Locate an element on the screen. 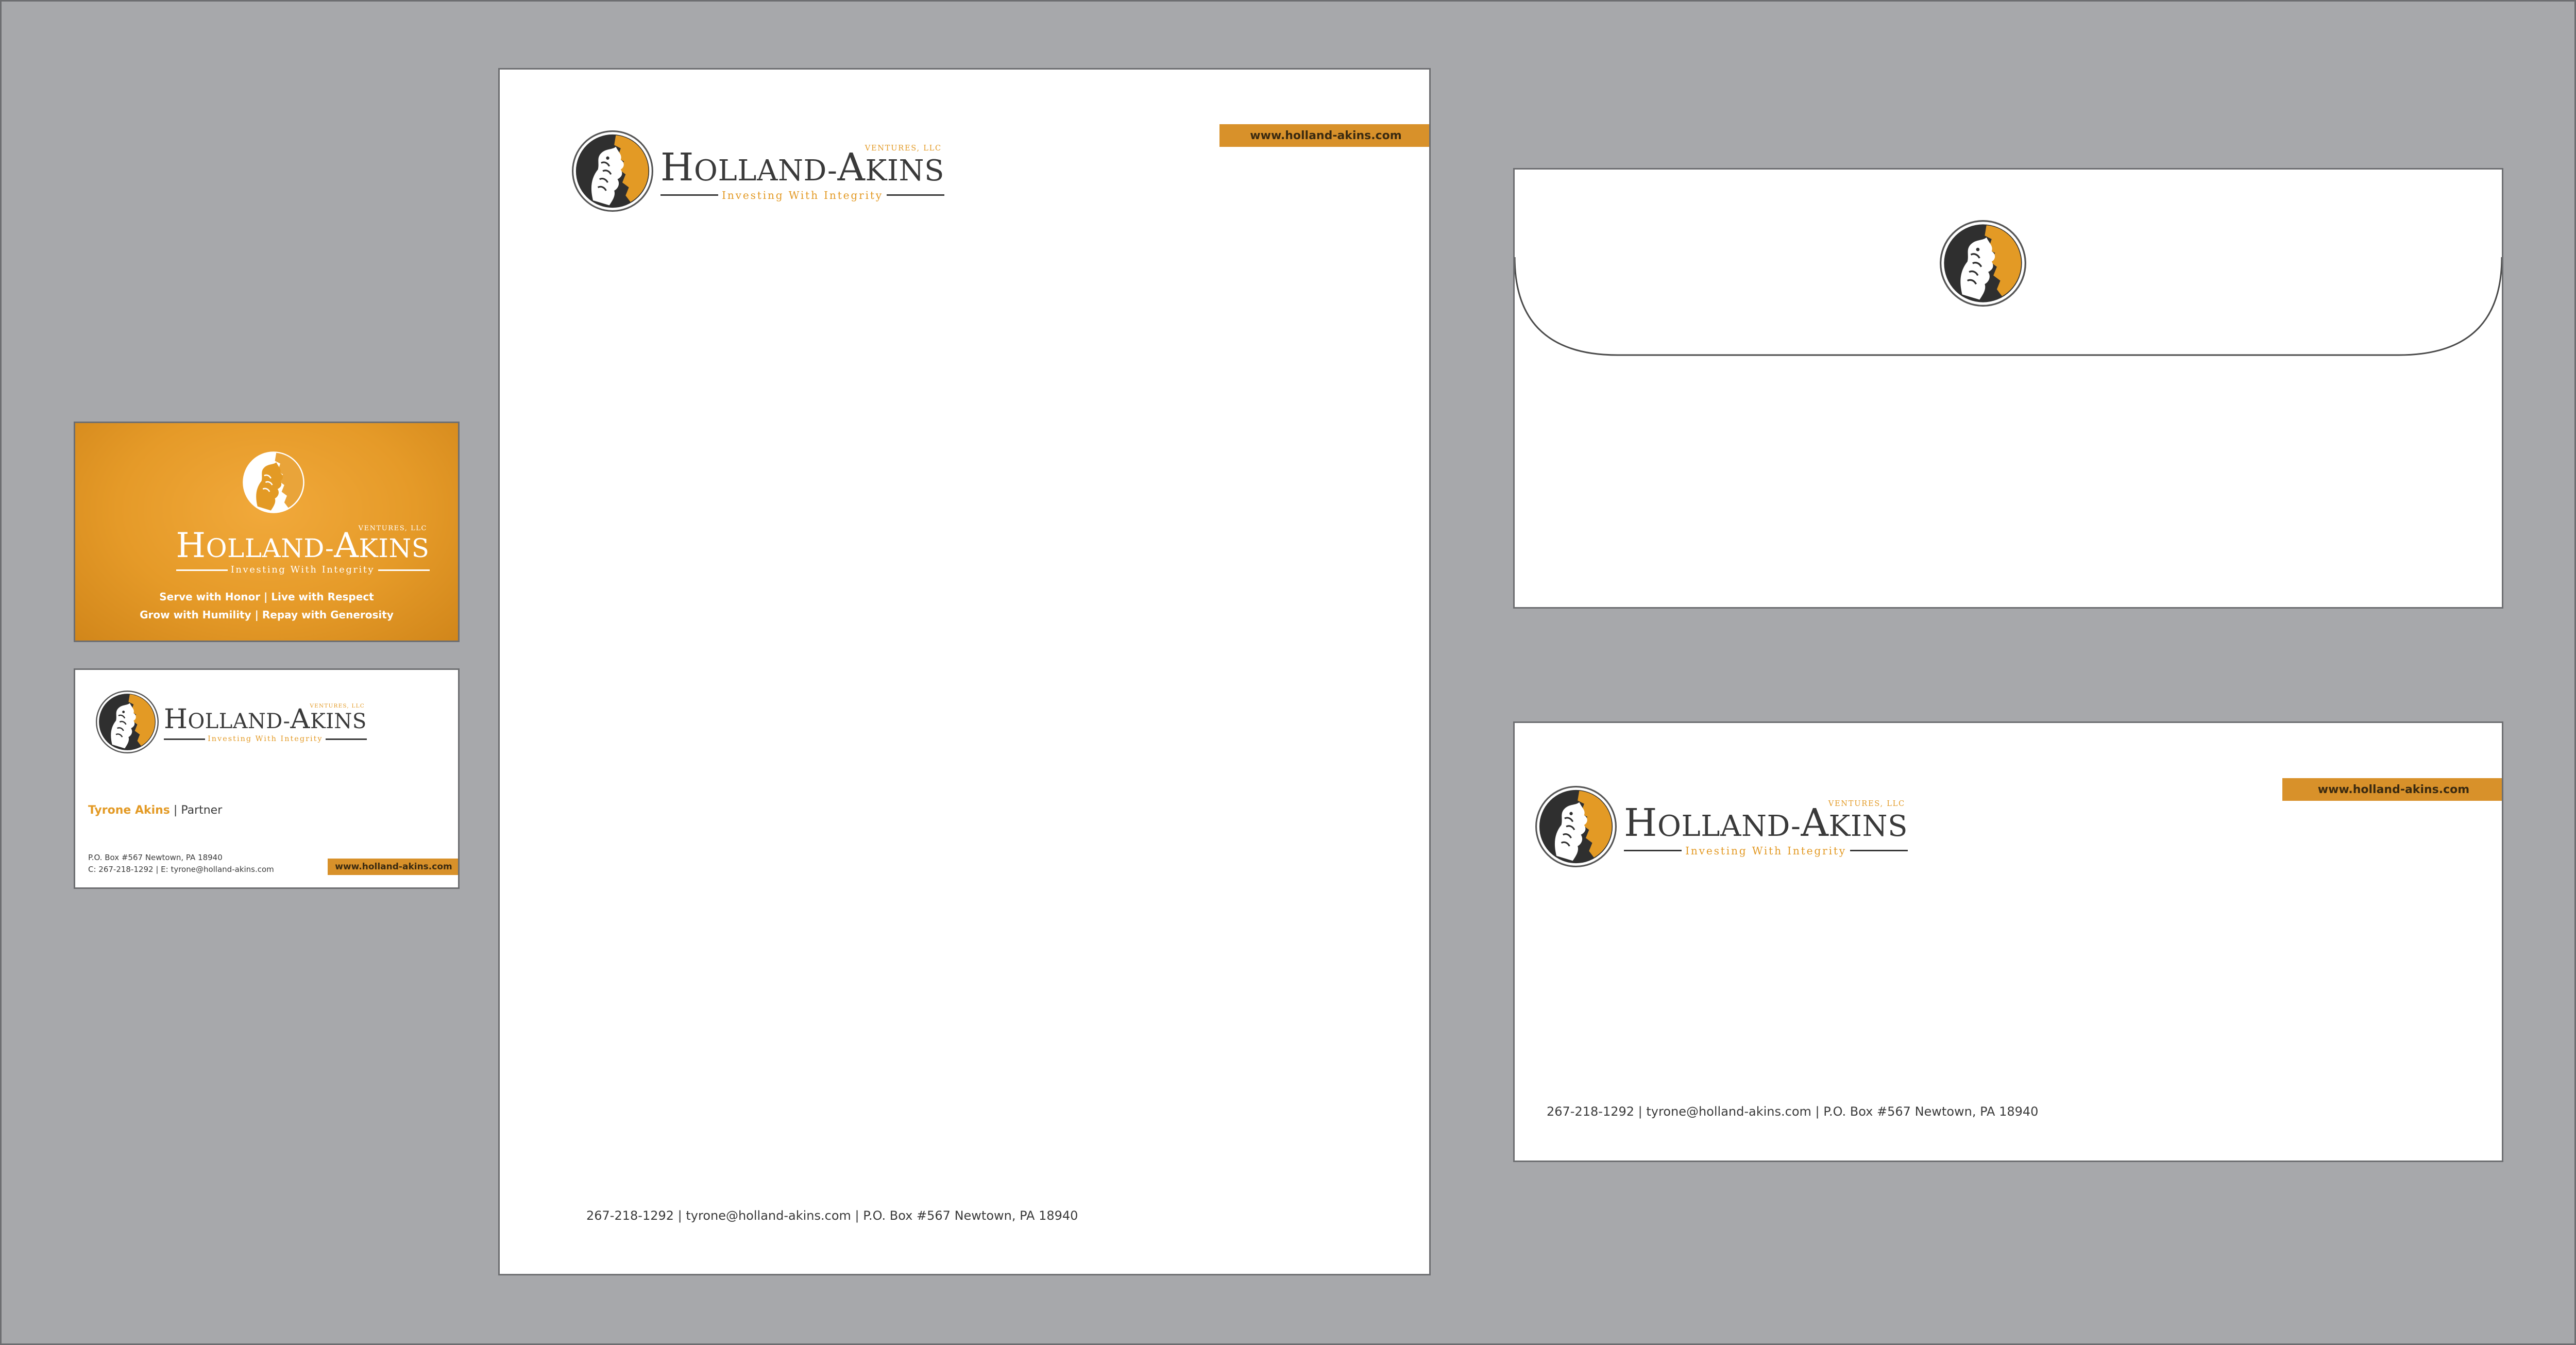 This screenshot has height=1345, width=2576. envelope-back is located at coordinates (2008, 388).